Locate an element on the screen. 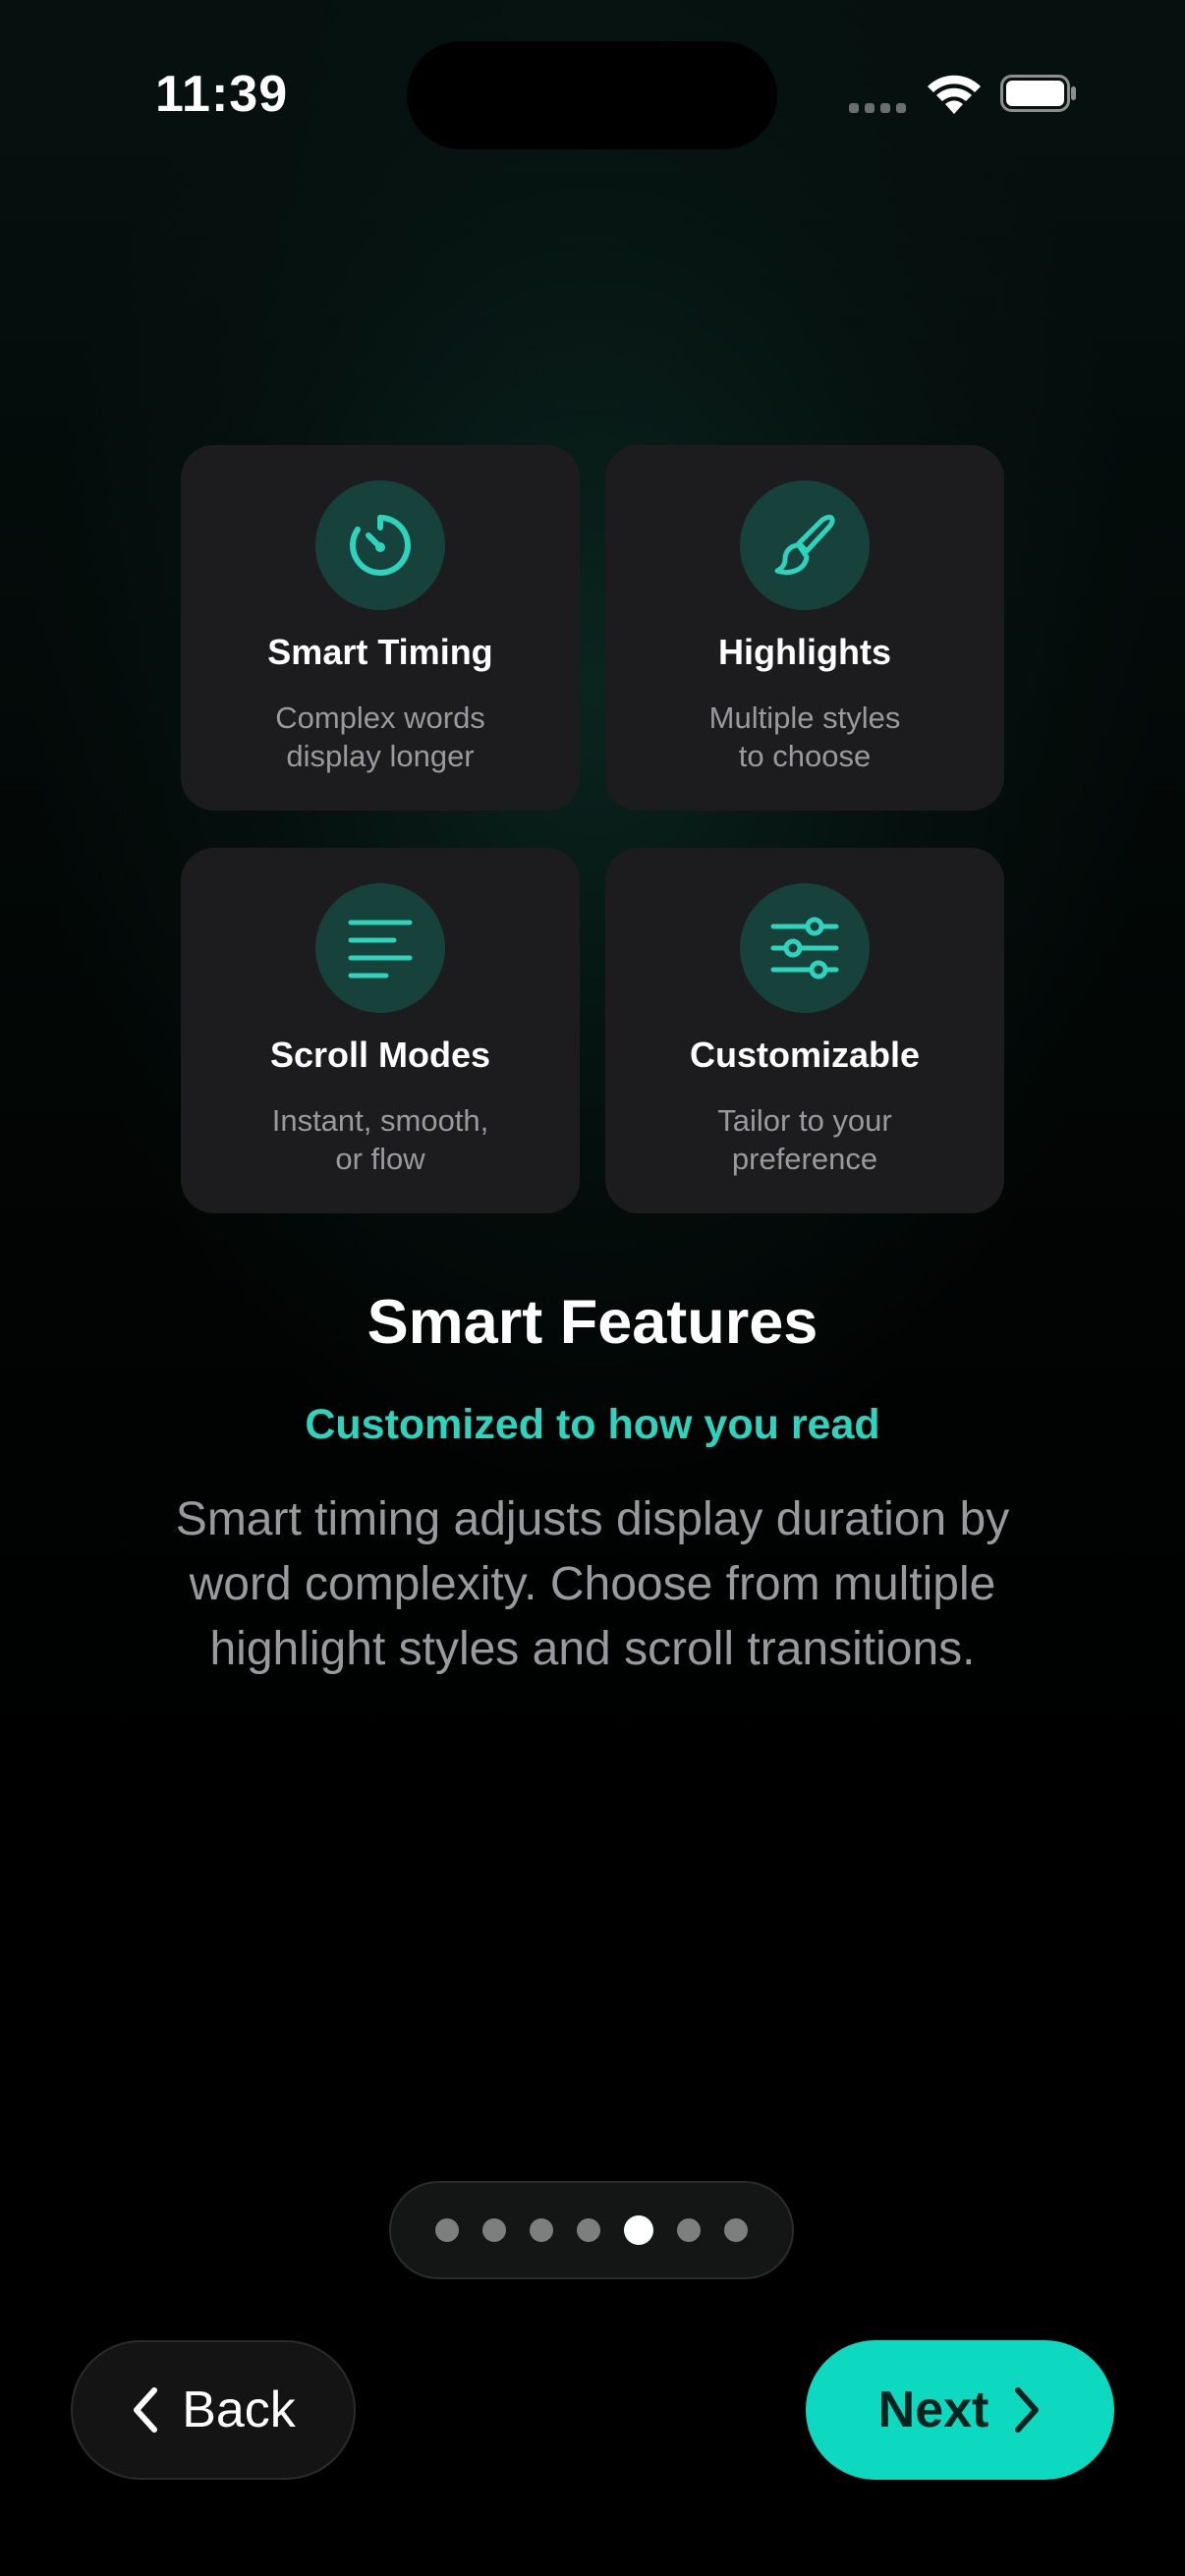  sliders-icon is located at coordinates (805, 948).